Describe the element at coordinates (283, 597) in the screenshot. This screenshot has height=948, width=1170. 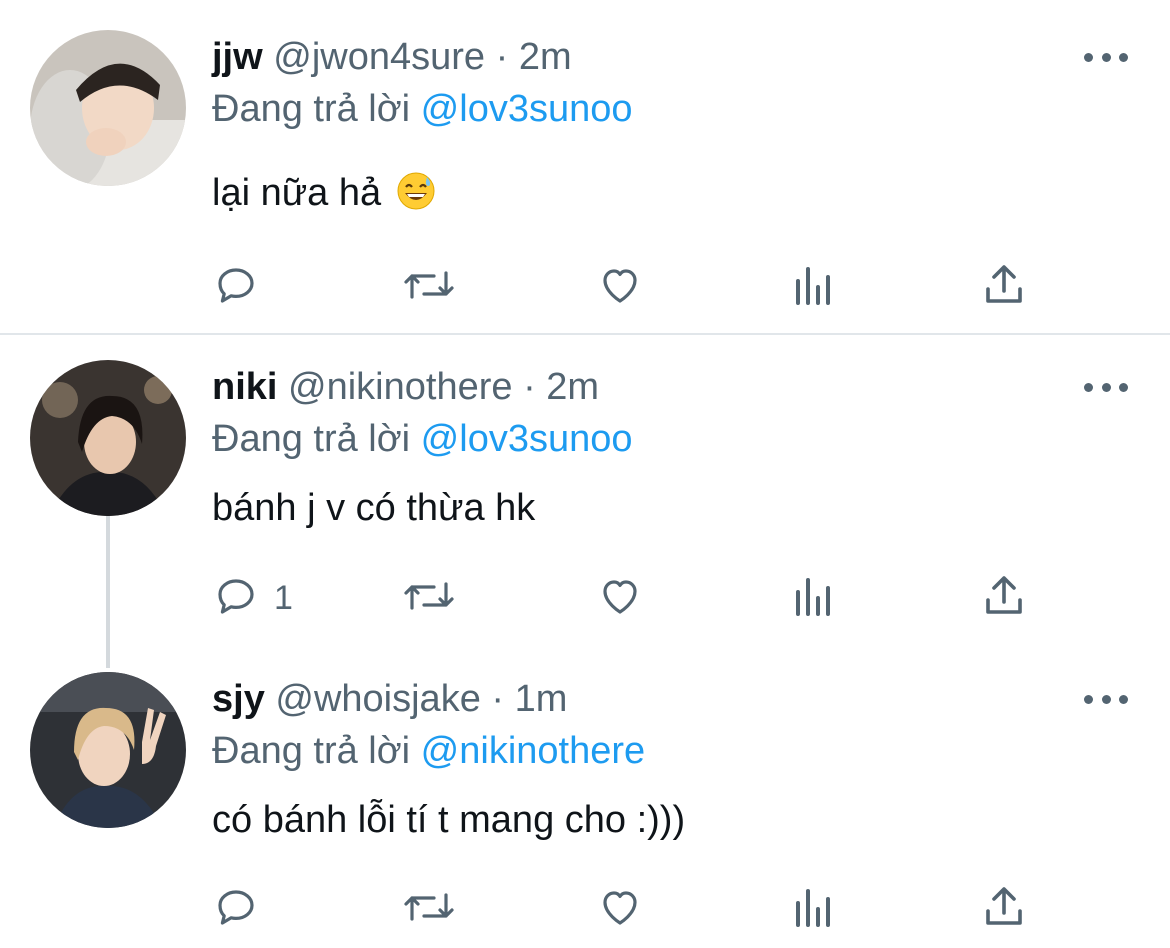
I see `reply-count: 1` at that location.